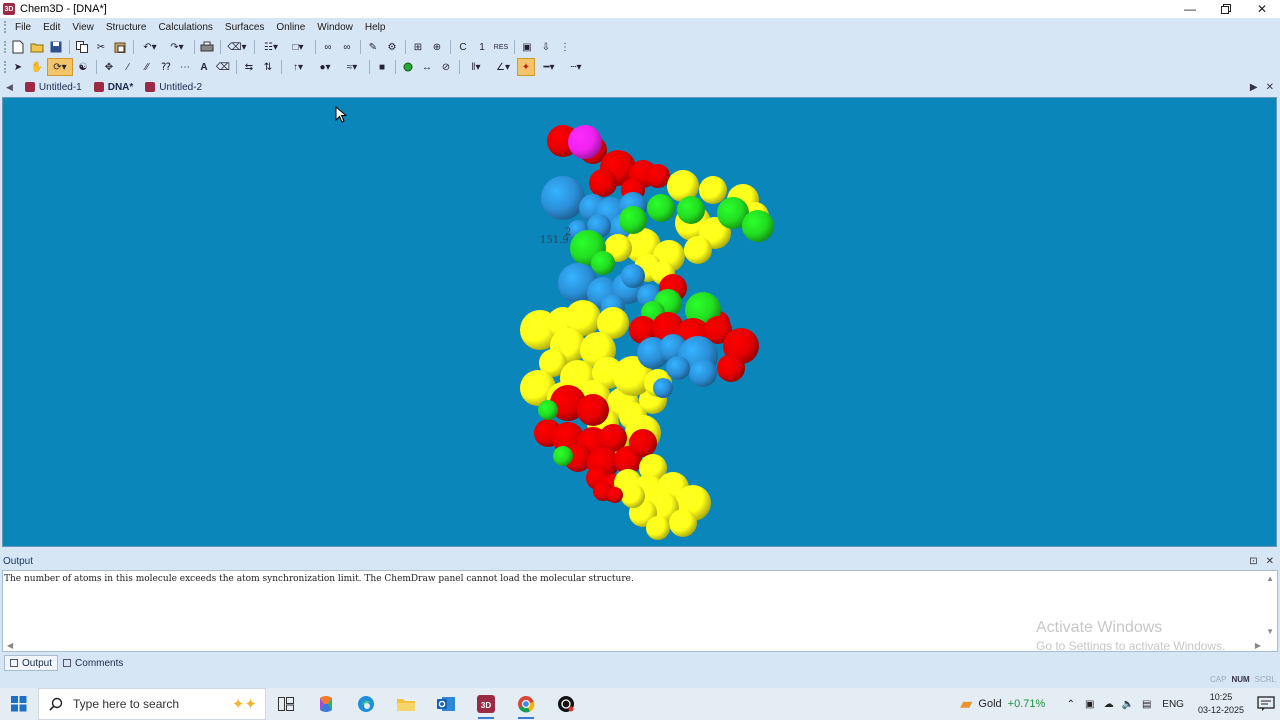 This screenshot has height=720, width=1280. What do you see at coordinates (1108, 704) in the screenshot?
I see `onedrive-button: ☁` at bounding box center [1108, 704].